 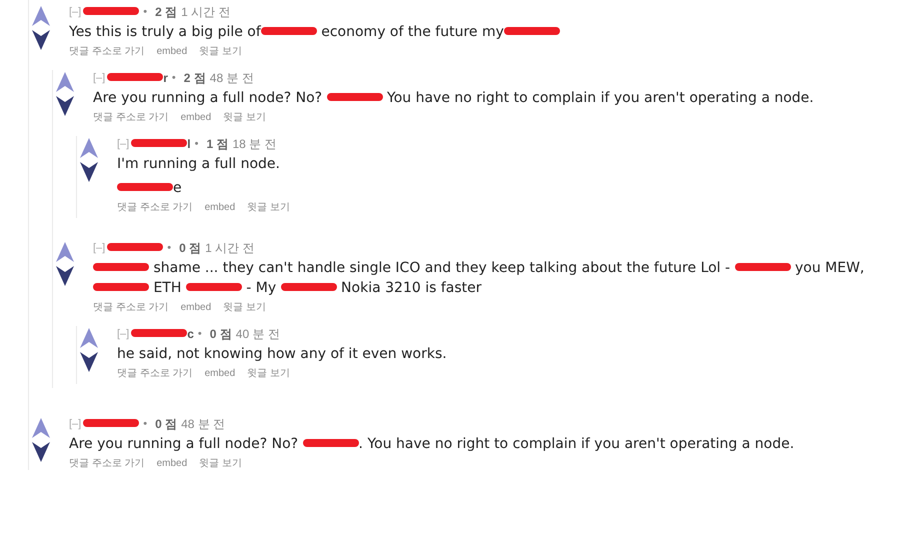 I want to click on comment-text: shame ... they can't handle single ICO and they keep talking about the future Lol - you MEW, ETH - My Nokia 3210 is faster, so click(x=499, y=278).